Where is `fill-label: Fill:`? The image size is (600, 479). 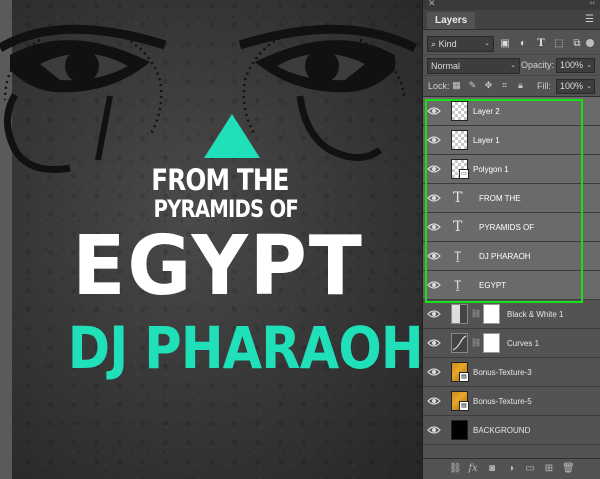
fill-label: Fill: is located at coordinates (544, 86).